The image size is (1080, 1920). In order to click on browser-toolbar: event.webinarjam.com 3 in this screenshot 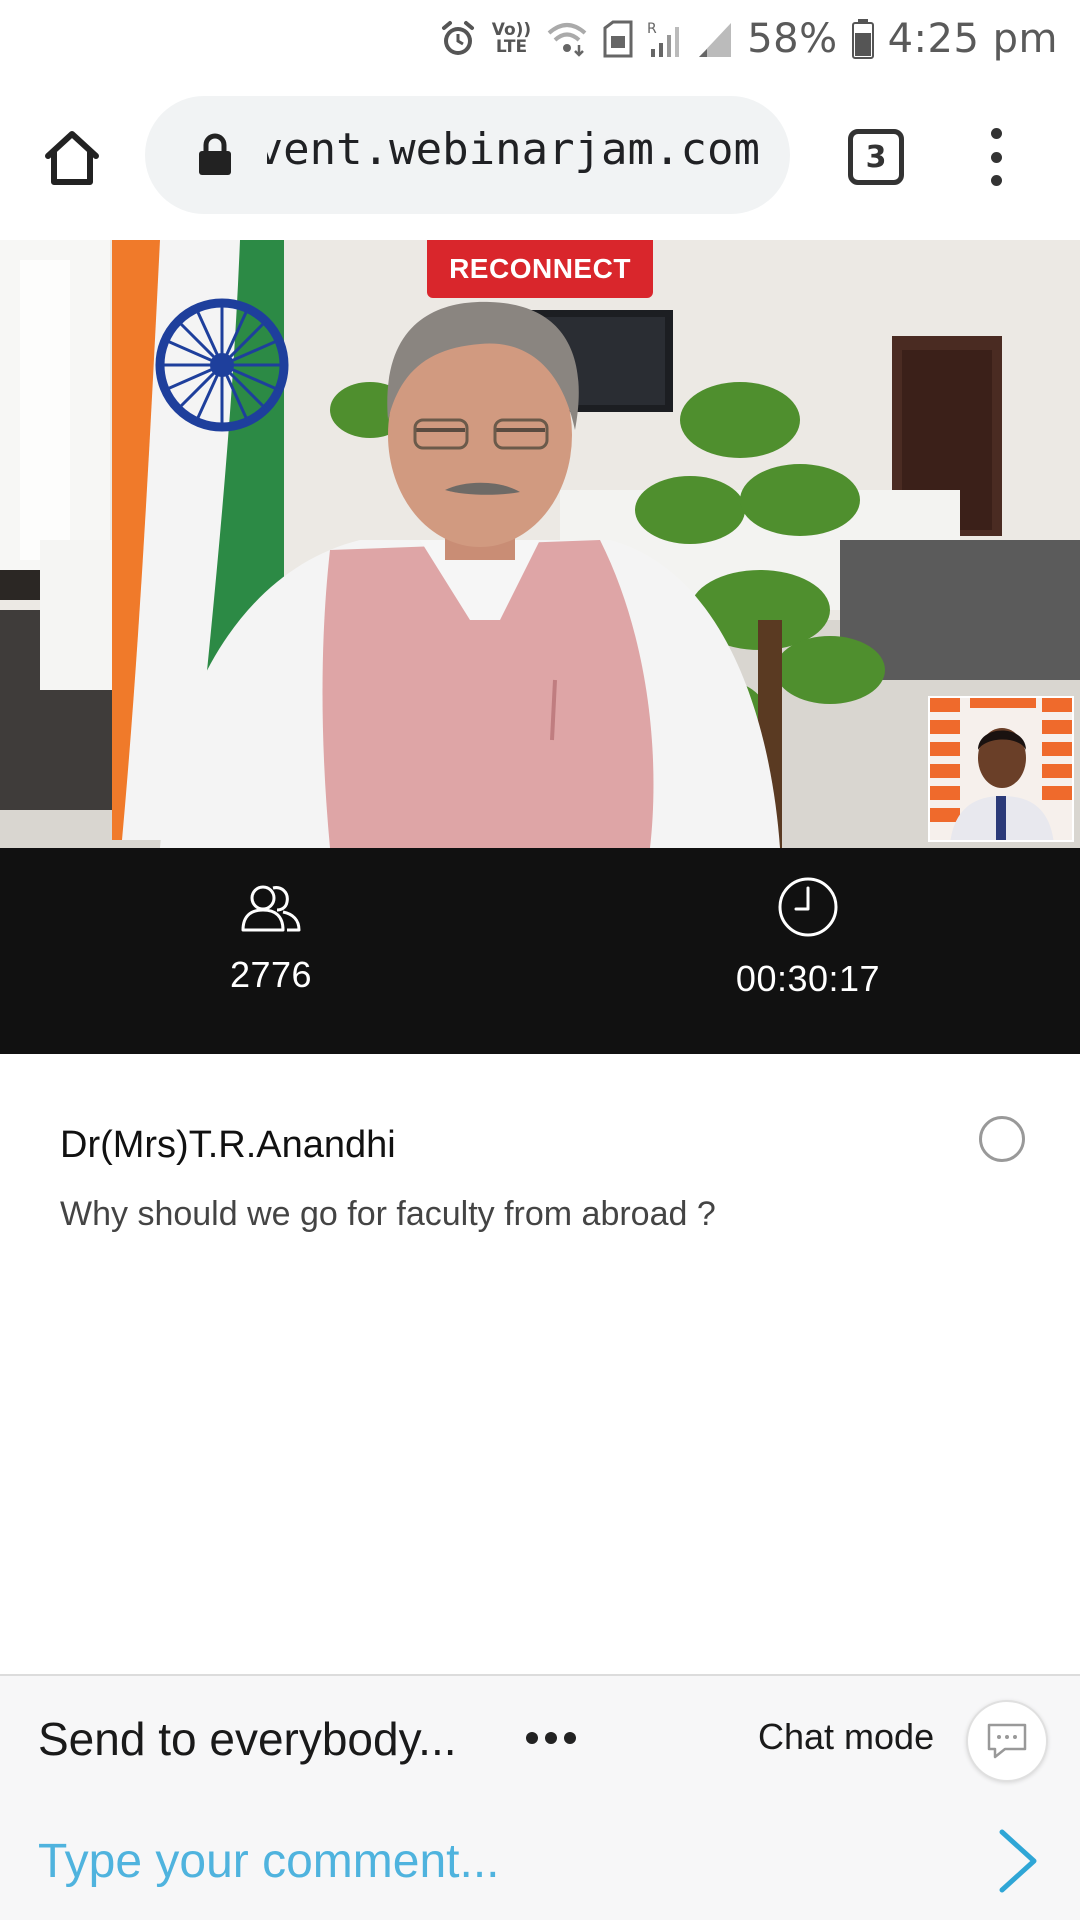, I will do `click(540, 159)`.